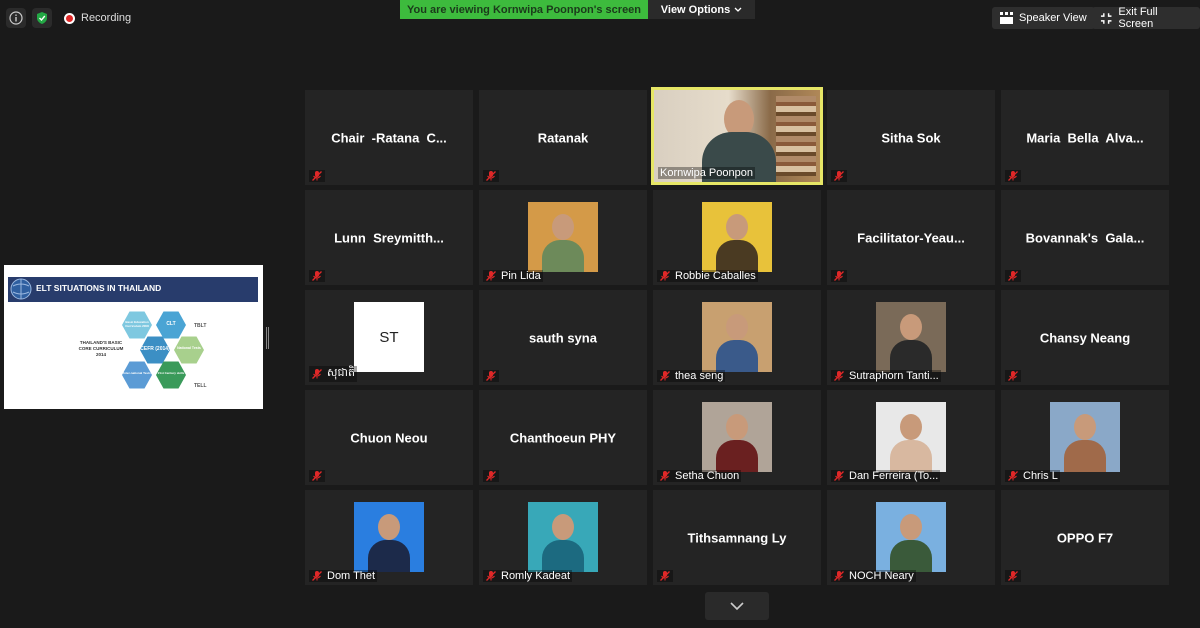 The width and height of the screenshot is (1200, 628). Describe the element at coordinates (1106, 18) in the screenshot. I see `exit-fullscreen-icon` at that location.